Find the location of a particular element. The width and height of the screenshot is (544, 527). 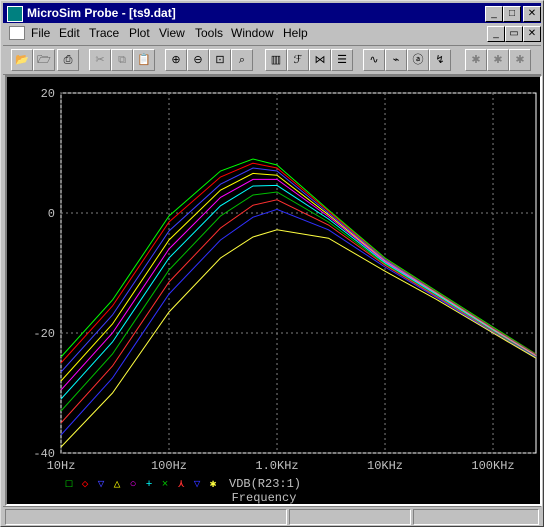

legend-marker: ✱ is located at coordinates (213, 485).